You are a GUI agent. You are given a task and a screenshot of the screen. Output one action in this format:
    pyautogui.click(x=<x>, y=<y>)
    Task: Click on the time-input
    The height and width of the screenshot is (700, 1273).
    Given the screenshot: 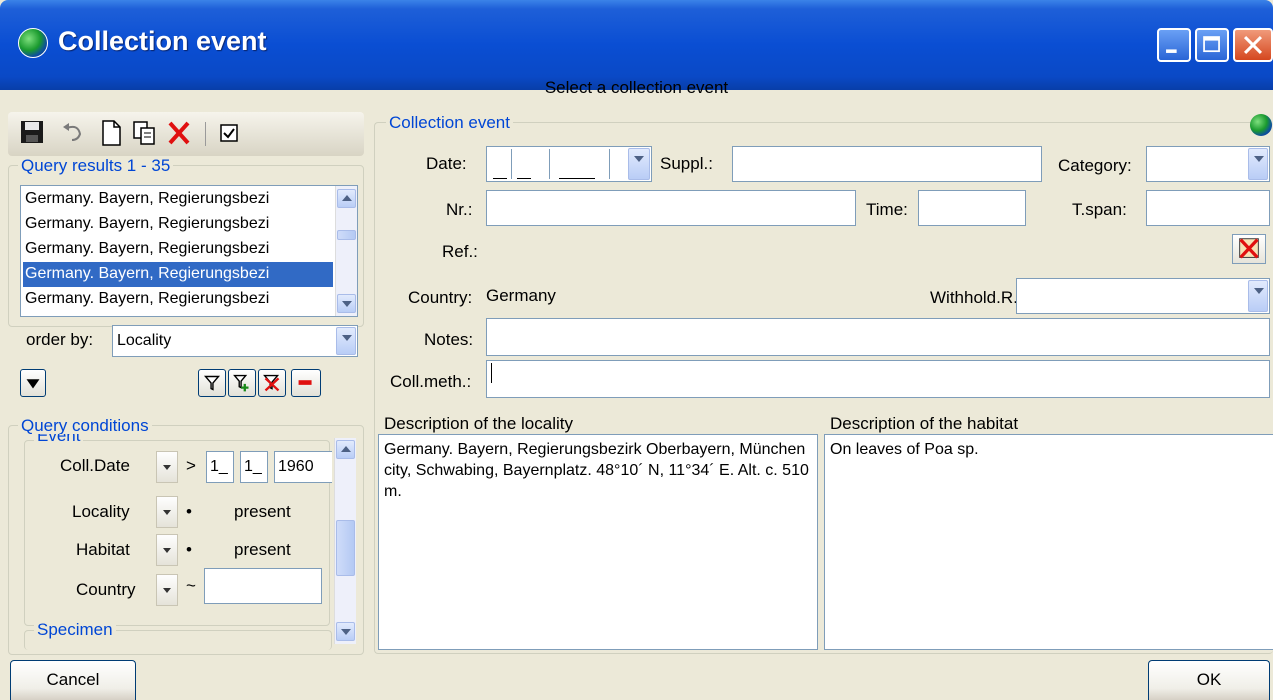 What is the action you would take?
    pyautogui.click(x=972, y=208)
    